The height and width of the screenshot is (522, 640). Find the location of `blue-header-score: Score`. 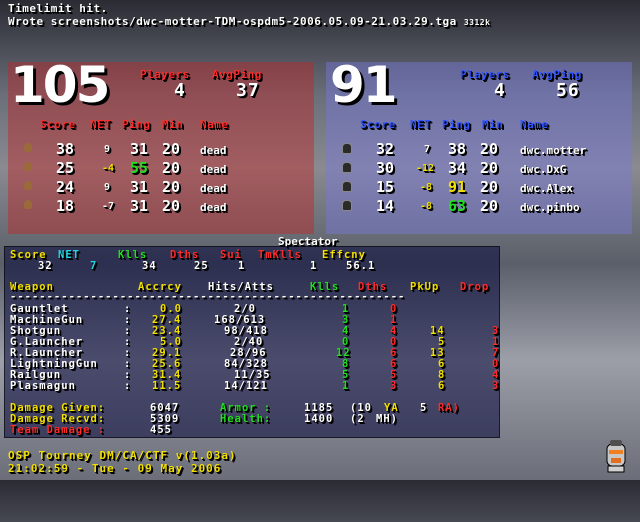

blue-header-score: Score is located at coordinates (378, 124).